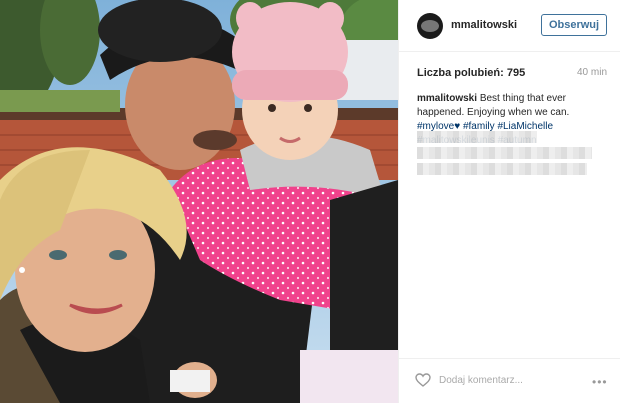 The image size is (620, 403). I want to click on post-header: mmalitowski Obserwuj, so click(509, 26).